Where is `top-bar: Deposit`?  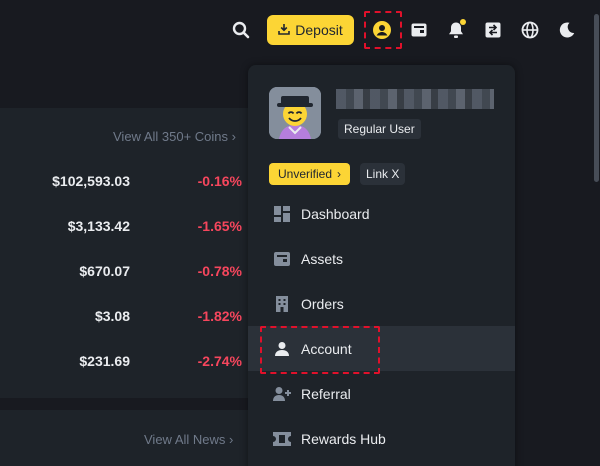 top-bar: Deposit is located at coordinates (300, 31).